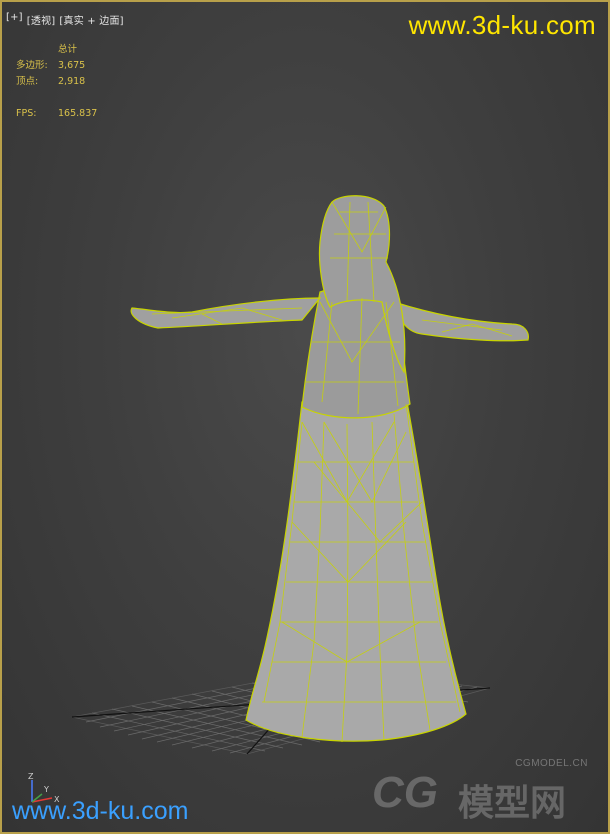 This screenshot has height=834, width=610. Describe the element at coordinates (100, 811) in the screenshot. I see `watermark-bottom: www.3d-ku.com` at that location.